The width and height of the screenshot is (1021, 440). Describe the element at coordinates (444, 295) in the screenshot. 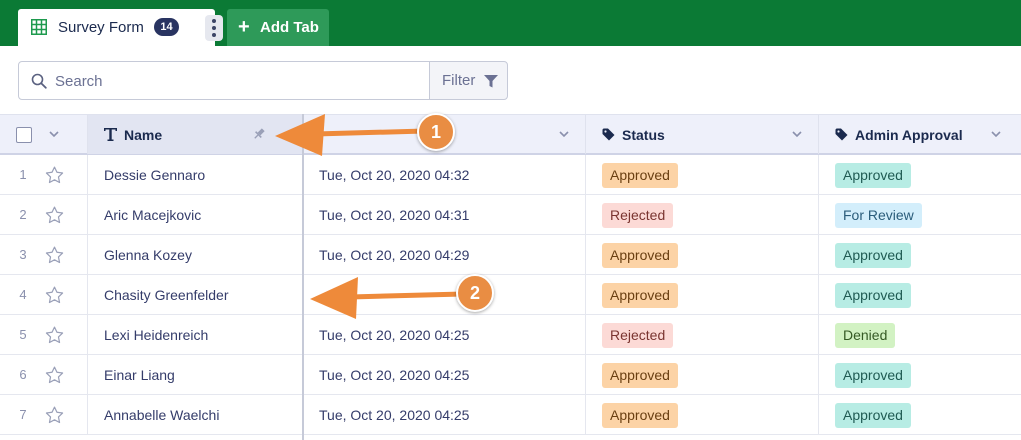

I see `date-cell` at that location.